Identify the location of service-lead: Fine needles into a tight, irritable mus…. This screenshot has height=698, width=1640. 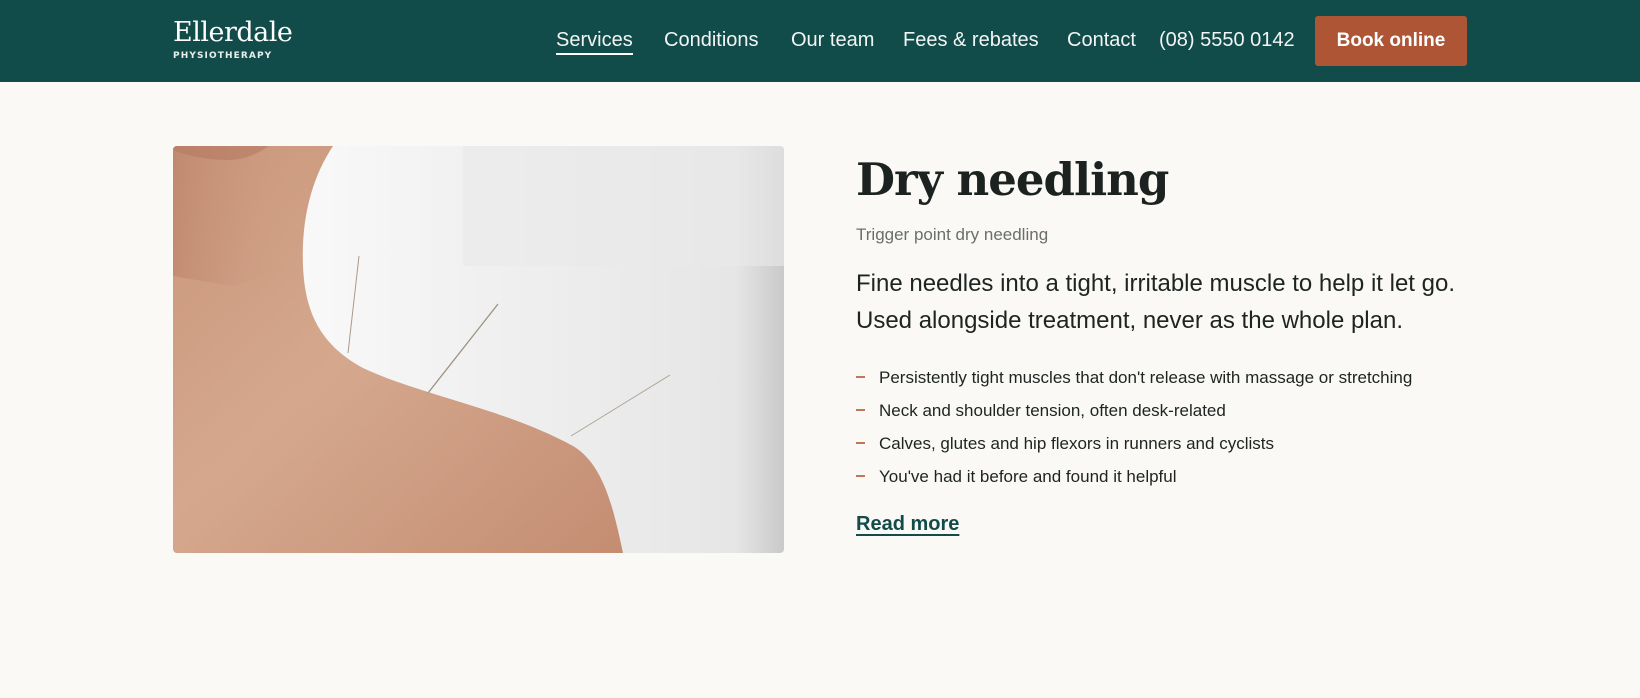
(1155, 302).